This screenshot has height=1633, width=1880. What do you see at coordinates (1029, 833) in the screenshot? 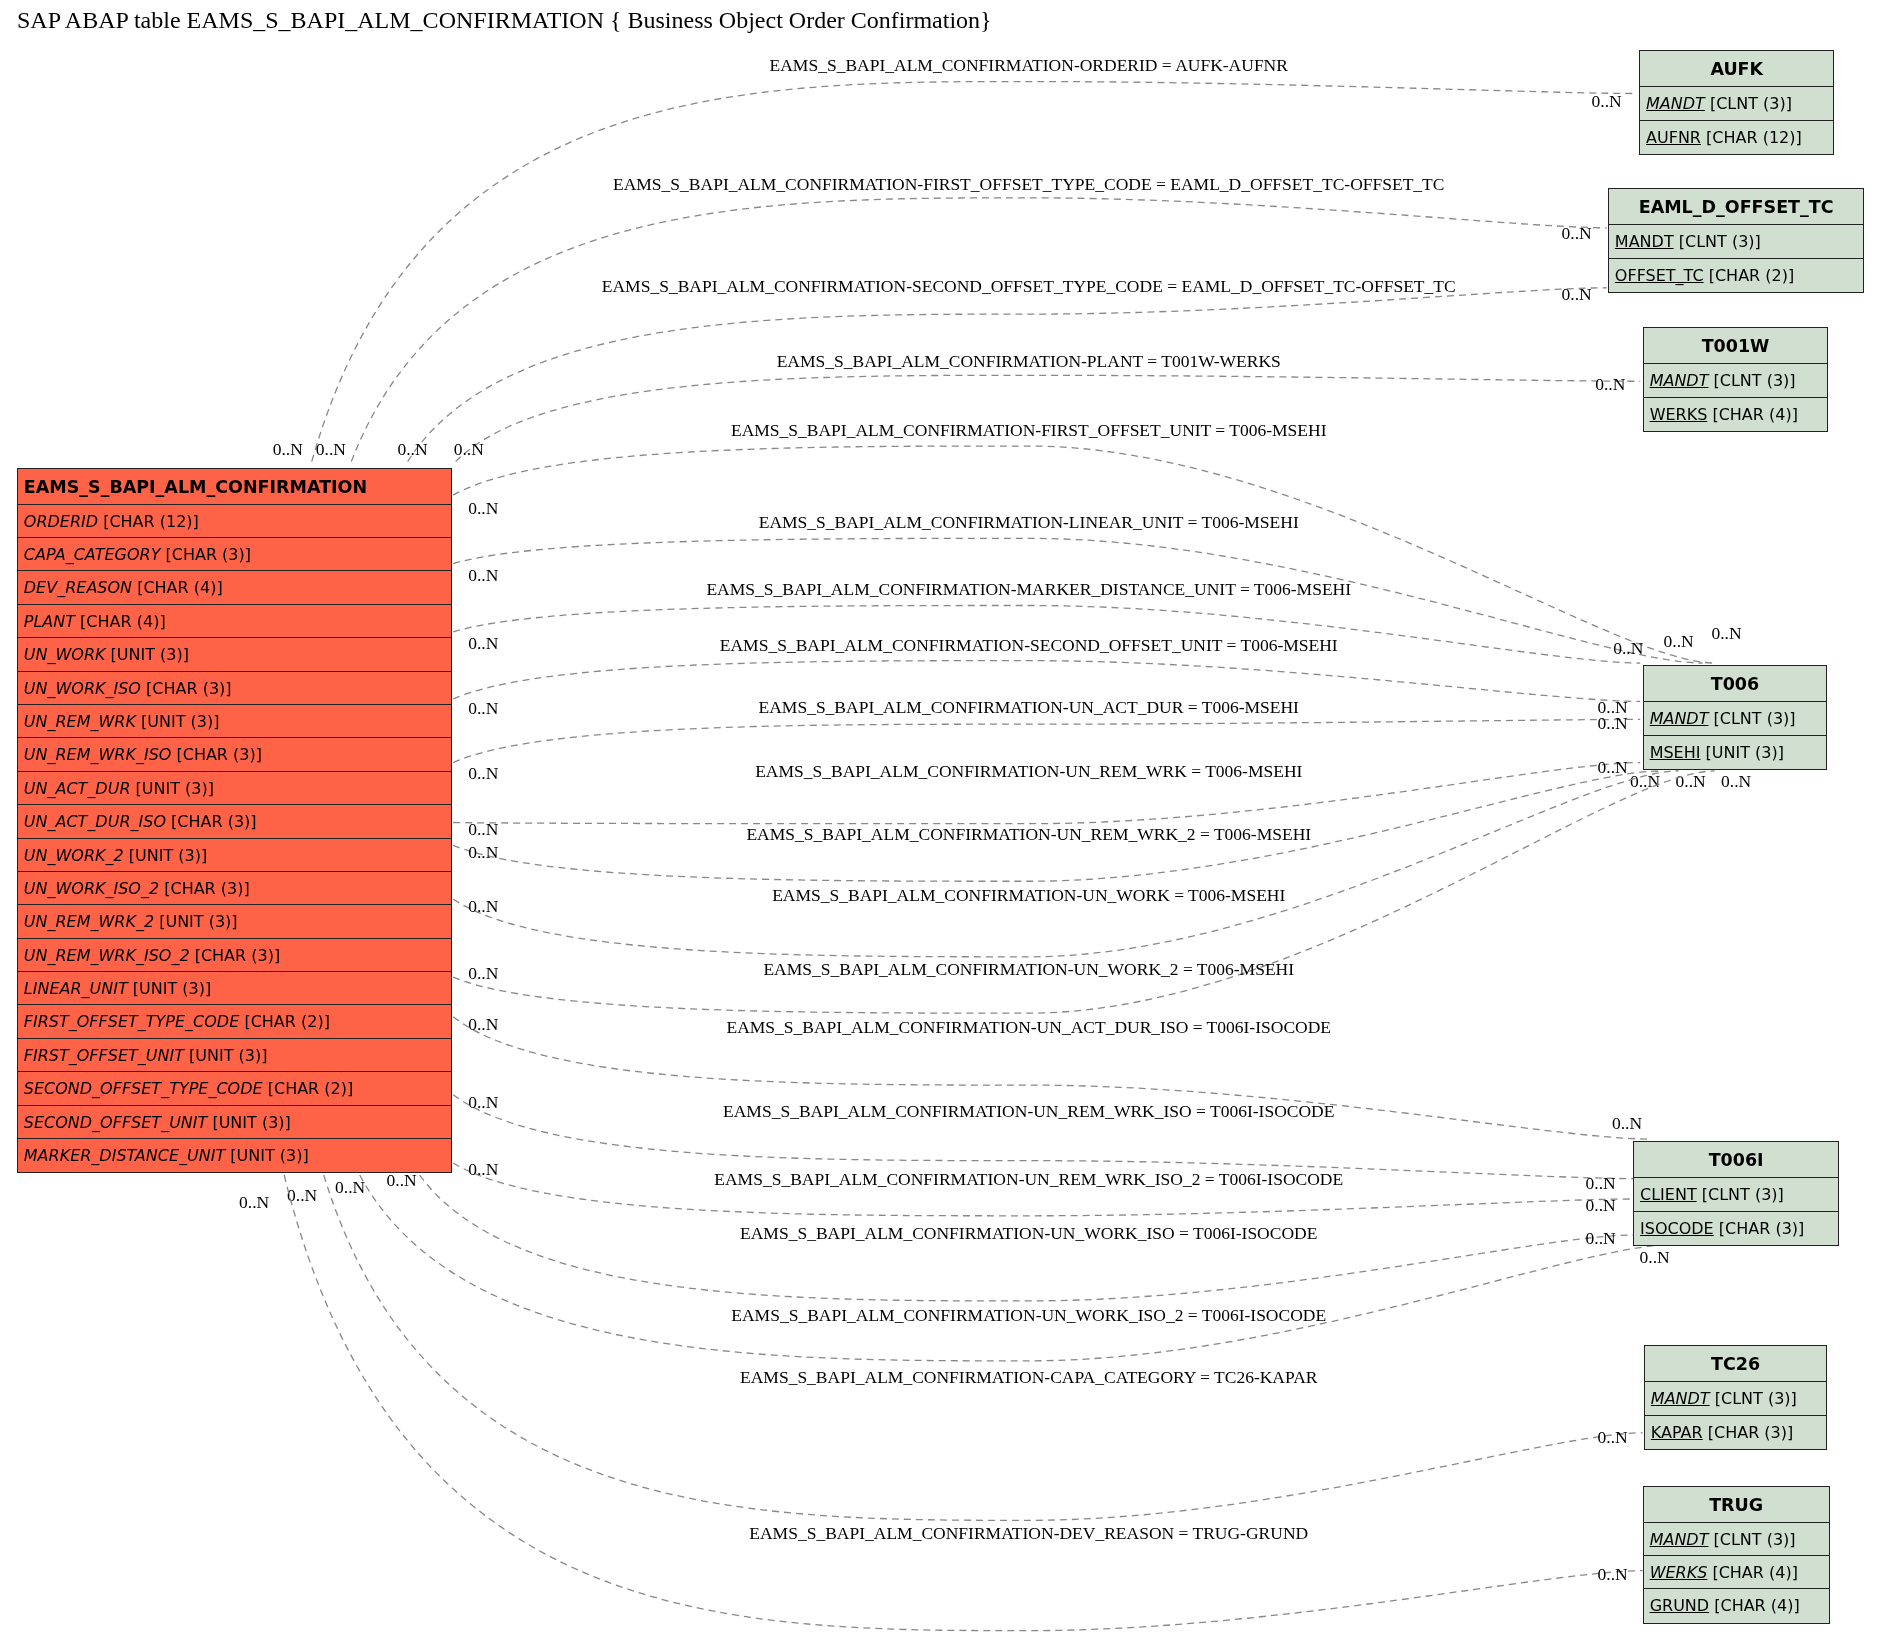
I see `relation-label: EAMS_S_BAPI_ALM_CONFIRMATION-UN_REM_WRK_2 = T006-MSEHI` at bounding box center [1029, 833].